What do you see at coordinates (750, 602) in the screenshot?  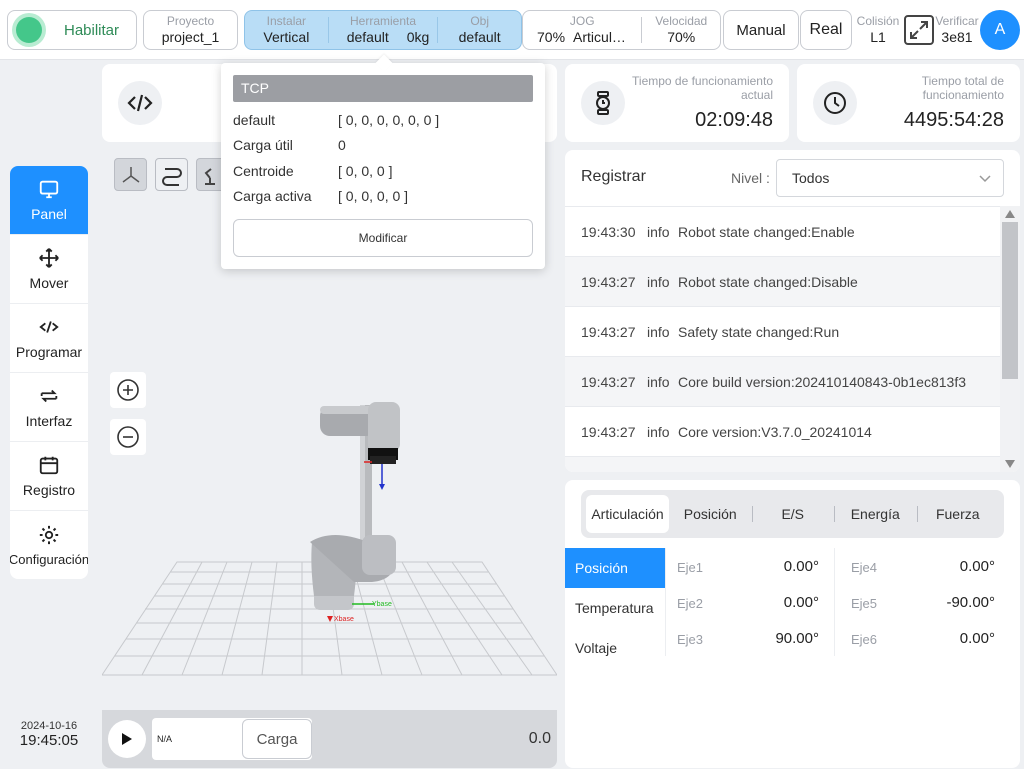 I see `joint-column: Eje1 0.00° Eje2 0.00° Eje3 90.00°` at bounding box center [750, 602].